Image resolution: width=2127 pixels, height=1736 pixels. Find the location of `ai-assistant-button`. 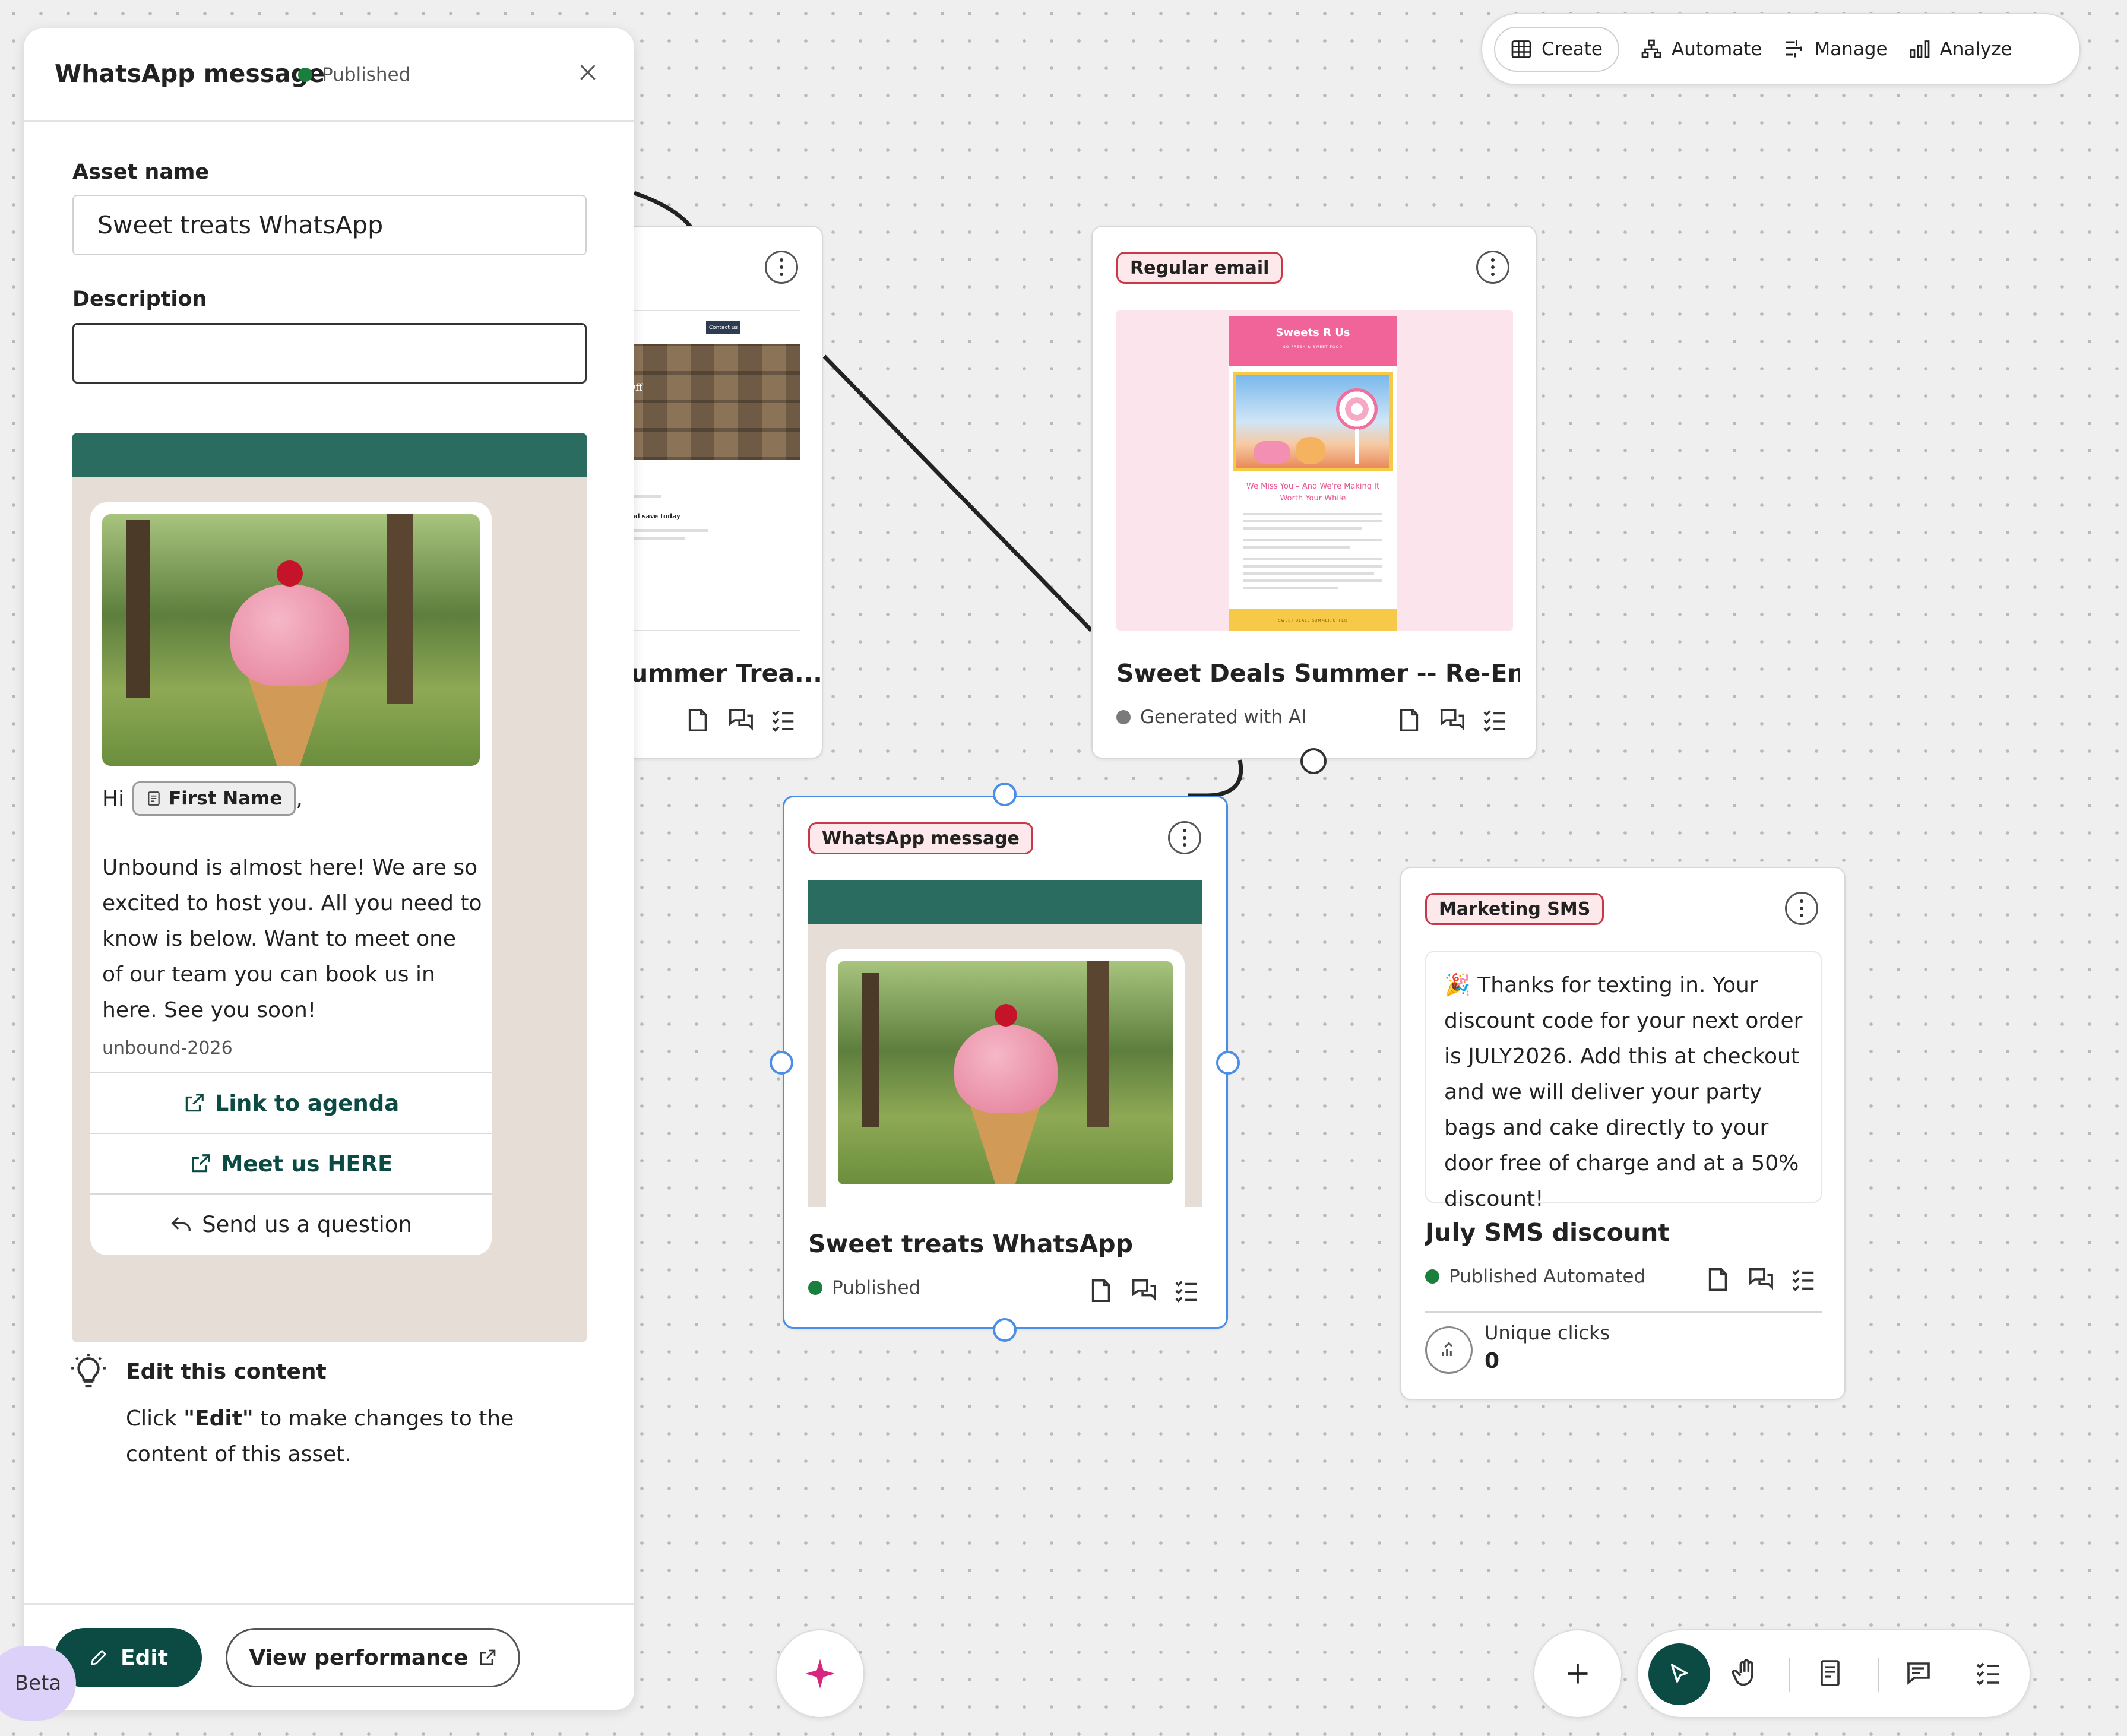

ai-assistant-button is located at coordinates (820, 1673).